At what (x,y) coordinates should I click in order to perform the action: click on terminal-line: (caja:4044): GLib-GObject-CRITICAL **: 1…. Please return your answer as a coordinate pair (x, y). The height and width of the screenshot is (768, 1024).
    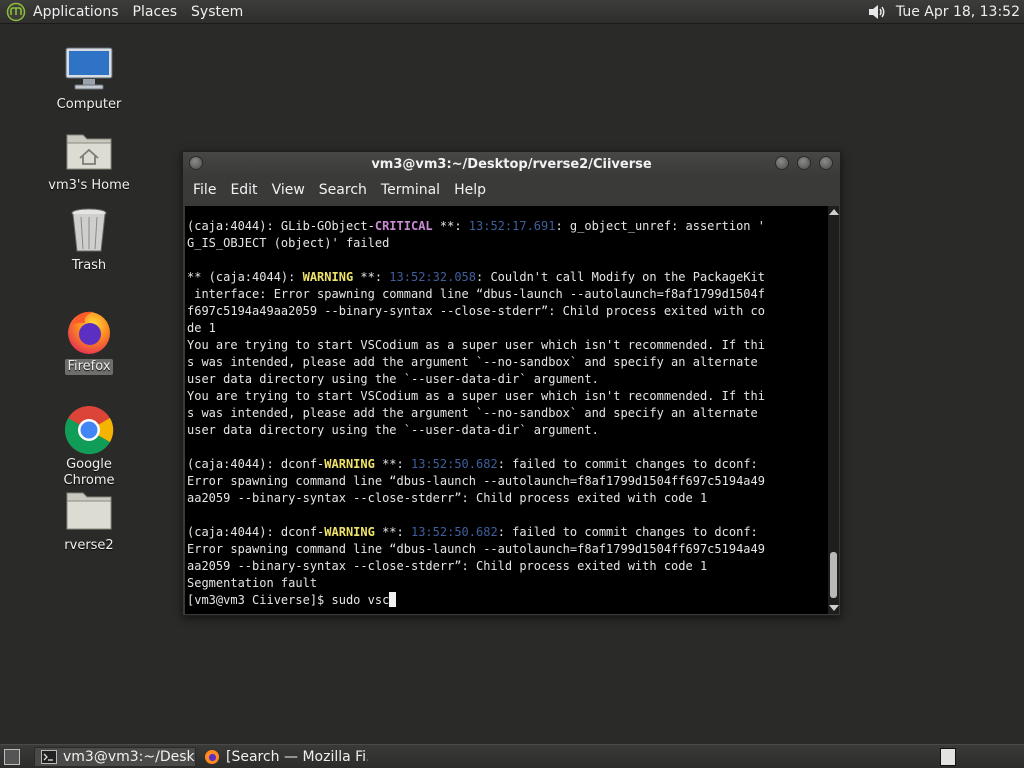
    Looking at the image, I should click on (476, 226).